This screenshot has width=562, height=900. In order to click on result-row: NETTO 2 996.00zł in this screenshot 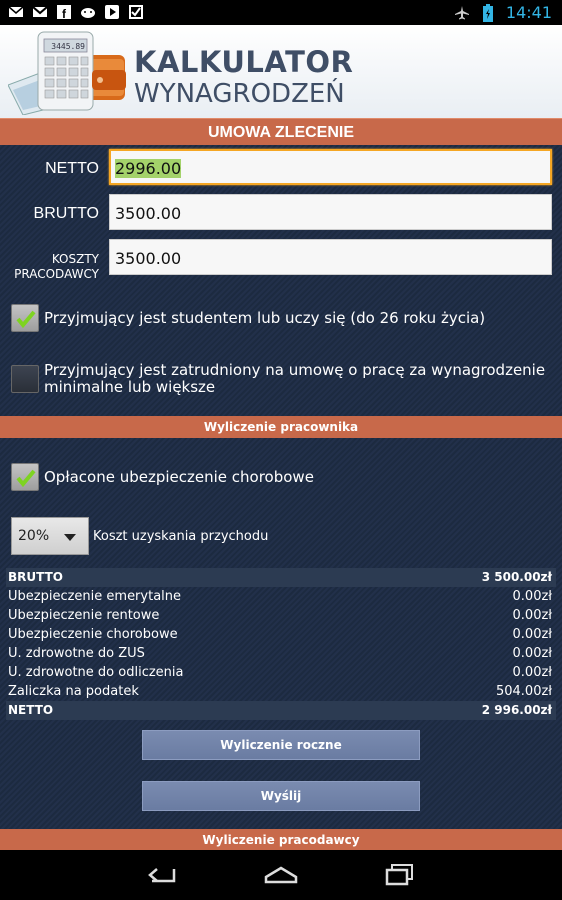, I will do `click(281, 710)`.